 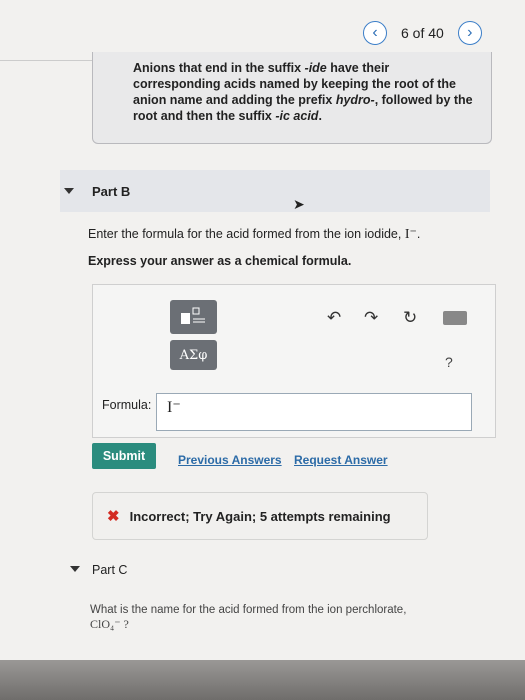 What do you see at coordinates (113, 516) in the screenshot?
I see `incorrect-icon: ✖` at bounding box center [113, 516].